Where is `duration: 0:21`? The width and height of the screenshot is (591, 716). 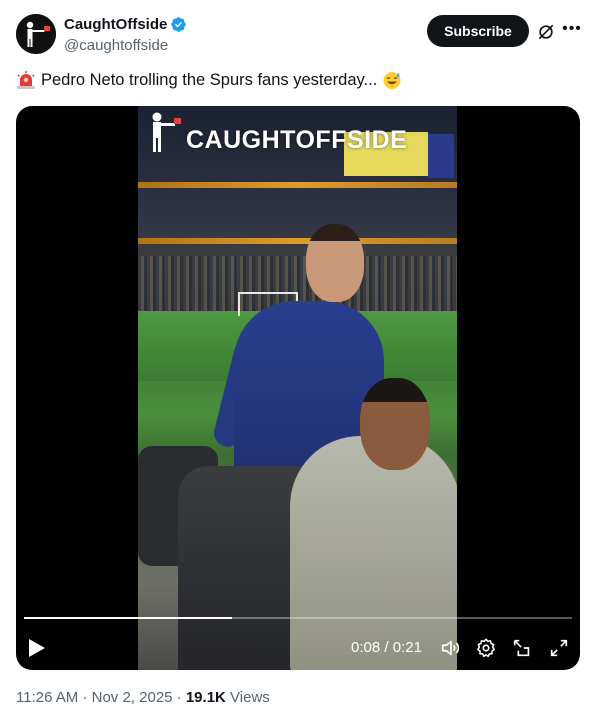
duration: 0:21 is located at coordinates (407, 647).